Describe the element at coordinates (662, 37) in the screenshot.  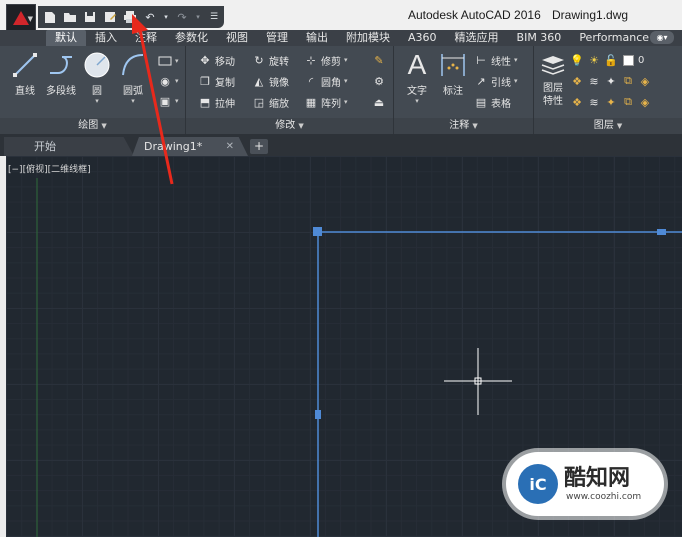
I see `ribbon-display-toggle: ◉▾` at that location.